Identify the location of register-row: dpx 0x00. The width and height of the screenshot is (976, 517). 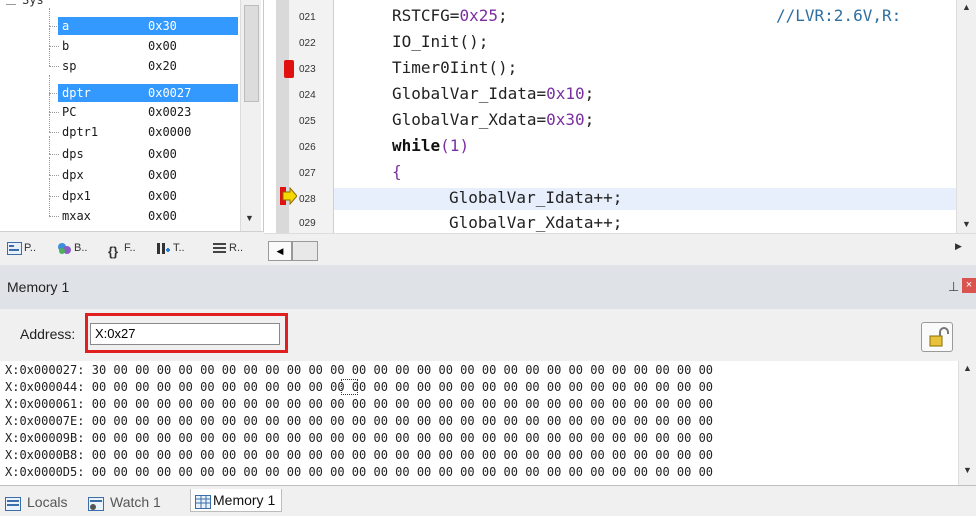
(131, 170).